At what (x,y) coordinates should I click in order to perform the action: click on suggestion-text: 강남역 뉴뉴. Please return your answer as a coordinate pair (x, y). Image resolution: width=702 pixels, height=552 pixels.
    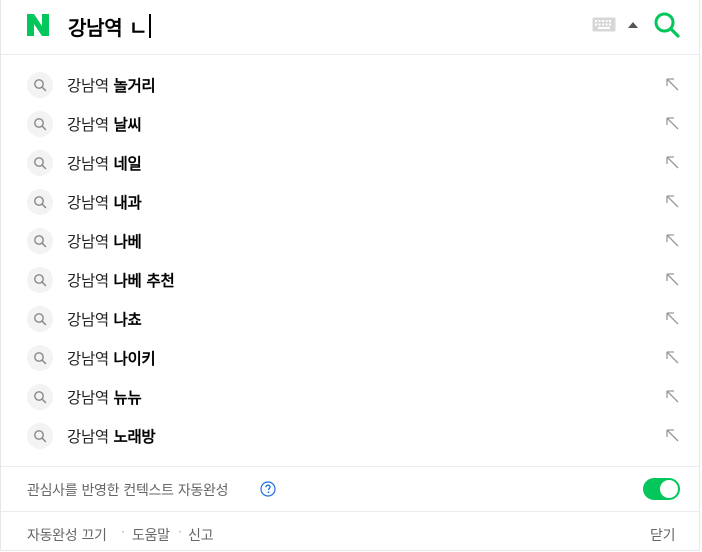
    Looking at the image, I should click on (104, 397).